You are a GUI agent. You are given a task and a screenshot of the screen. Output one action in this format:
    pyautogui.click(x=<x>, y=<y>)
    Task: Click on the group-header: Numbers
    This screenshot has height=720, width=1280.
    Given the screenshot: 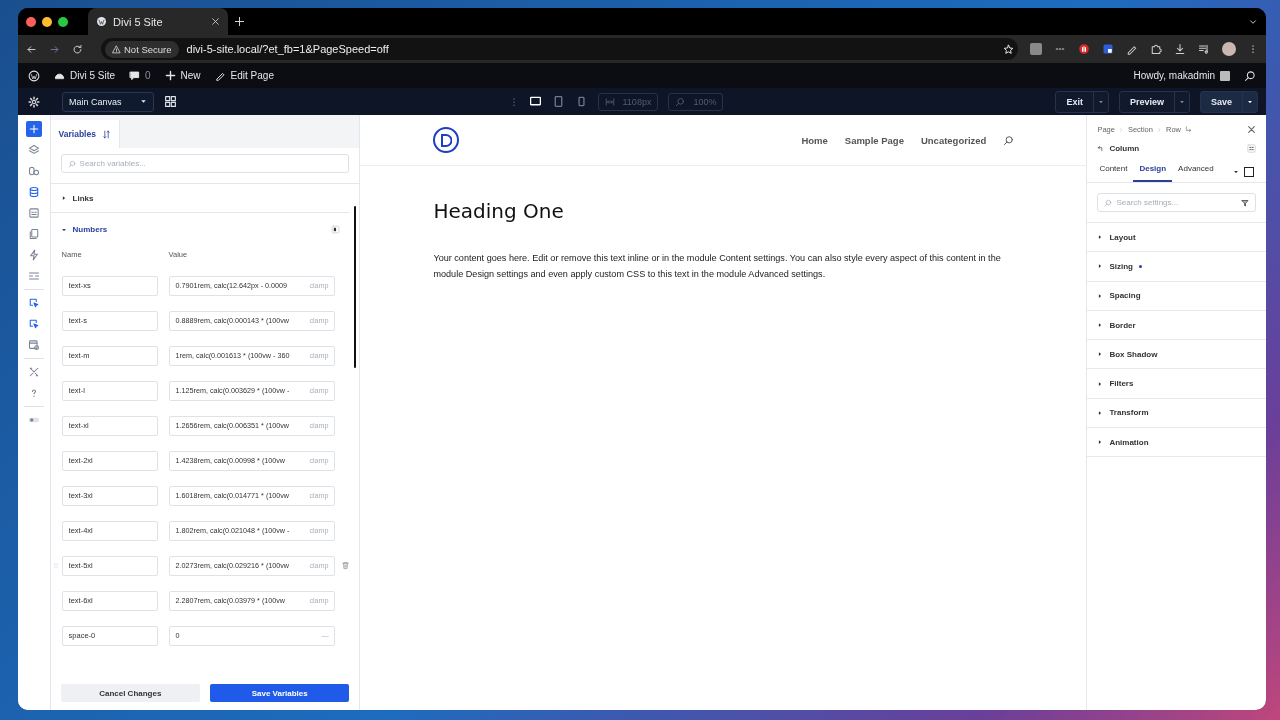 What is the action you would take?
    pyautogui.click(x=200, y=229)
    